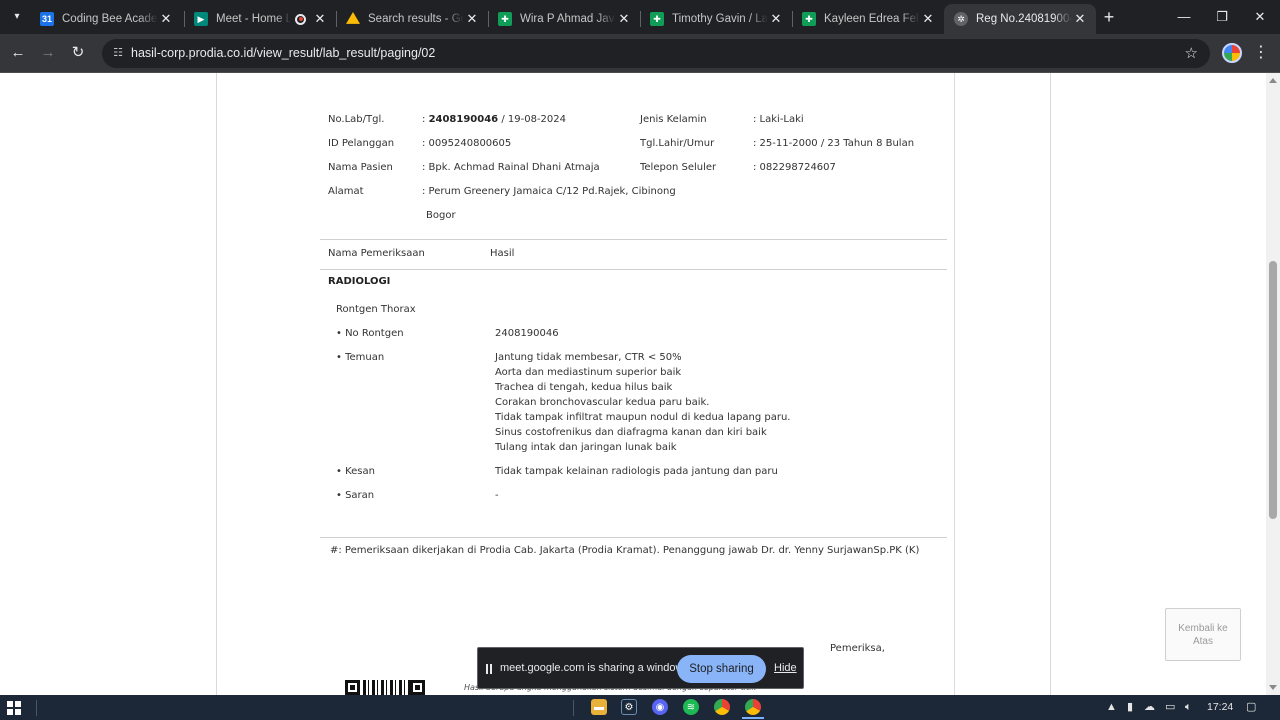 This screenshot has width=1280, height=720. Describe the element at coordinates (356, 119) in the screenshot. I see `lab-no-label: No.Lab/Tgl.` at that location.